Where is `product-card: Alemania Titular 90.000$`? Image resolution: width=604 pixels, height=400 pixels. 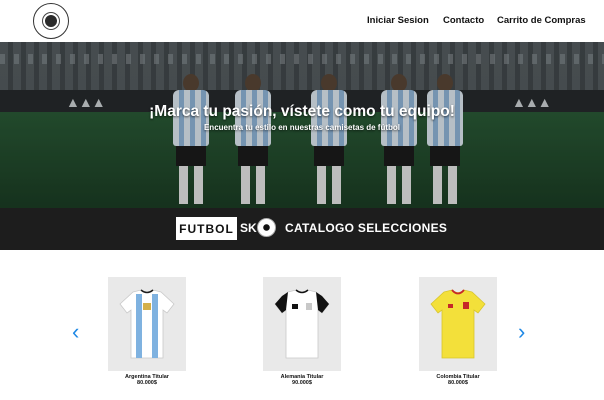
product-card: Alemania Titular 90.000$ is located at coordinates (302, 331).